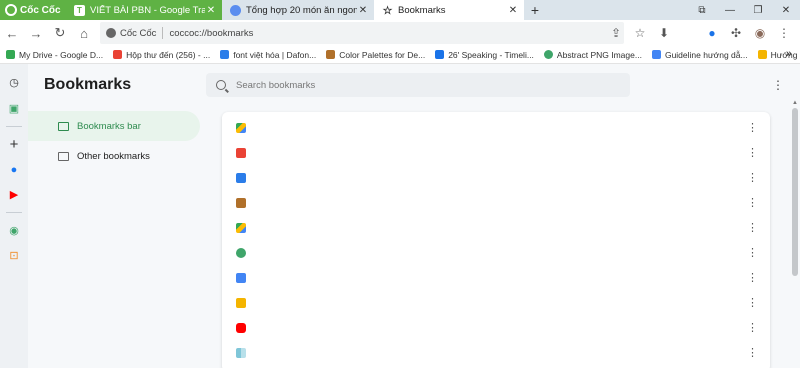 This screenshot has width=800, height=368. I want to click on page-title: Bookmarks, so click(88, 84).